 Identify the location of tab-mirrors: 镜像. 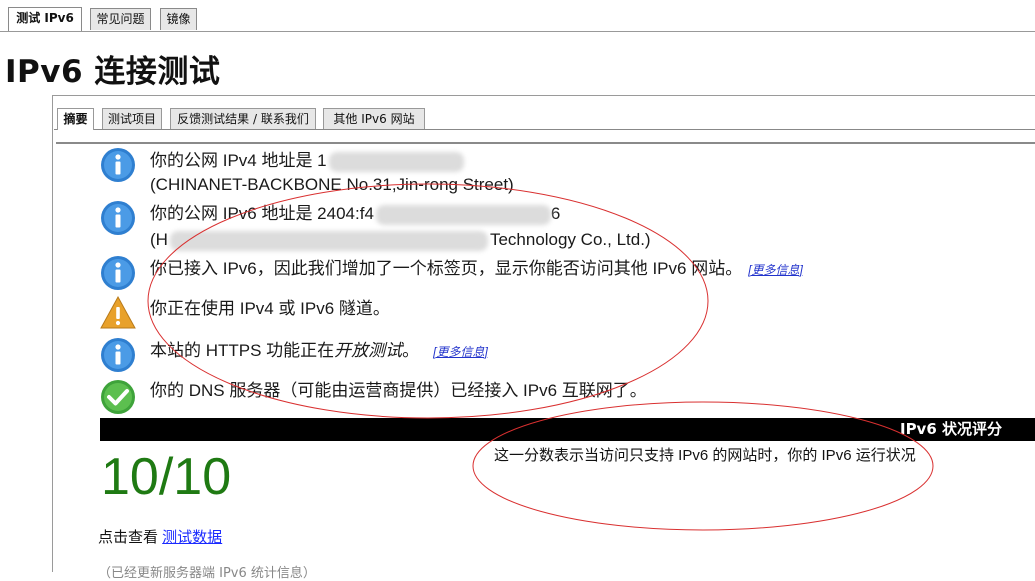
(178, 19).